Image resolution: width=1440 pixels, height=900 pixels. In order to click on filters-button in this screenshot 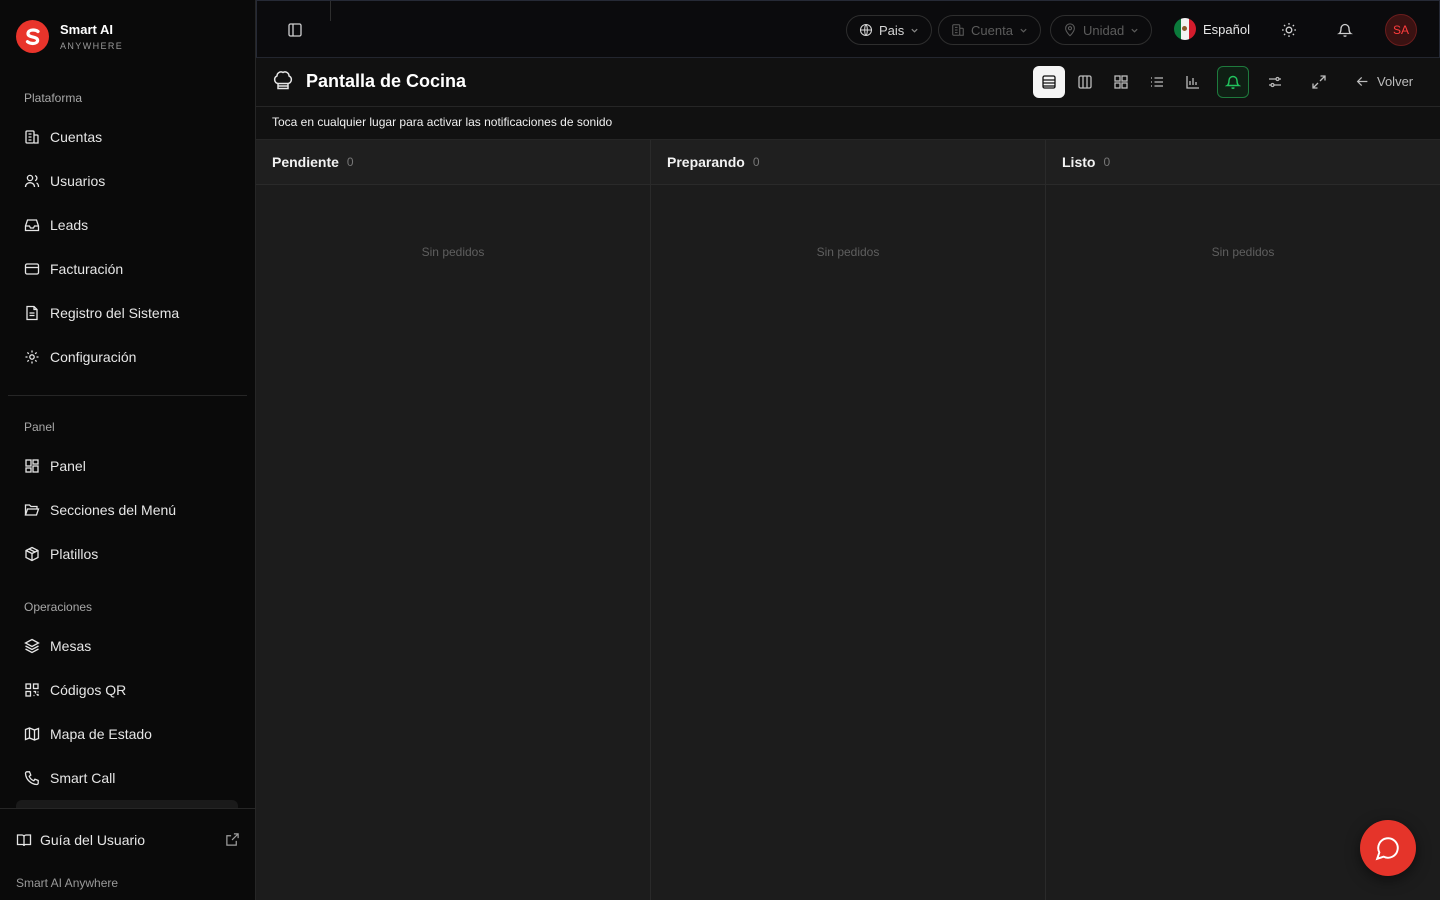, I will do `click(1275, 82)`.